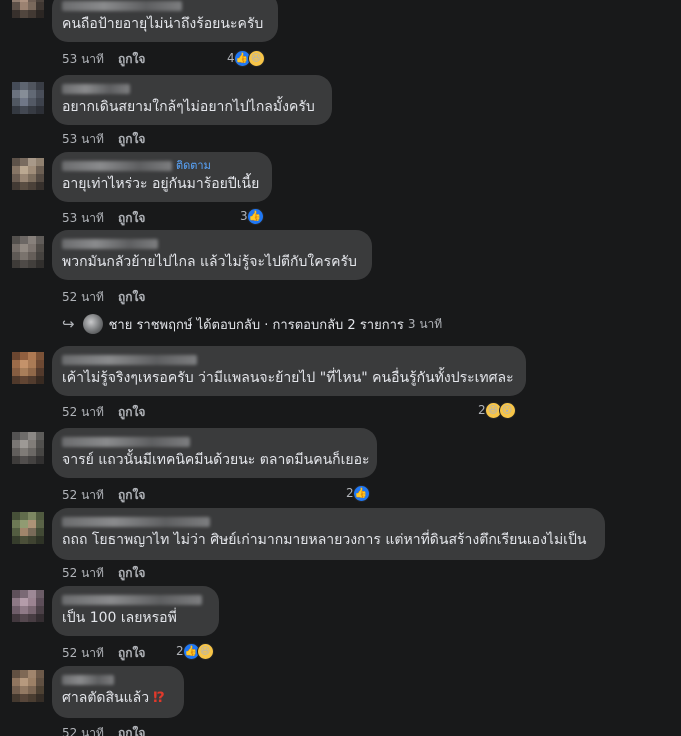 The height and width of the screenshot is (736, 681). I want to click on comment-bubble: ศาลตัดสินแล้ว ⁉, so click(118, 692).